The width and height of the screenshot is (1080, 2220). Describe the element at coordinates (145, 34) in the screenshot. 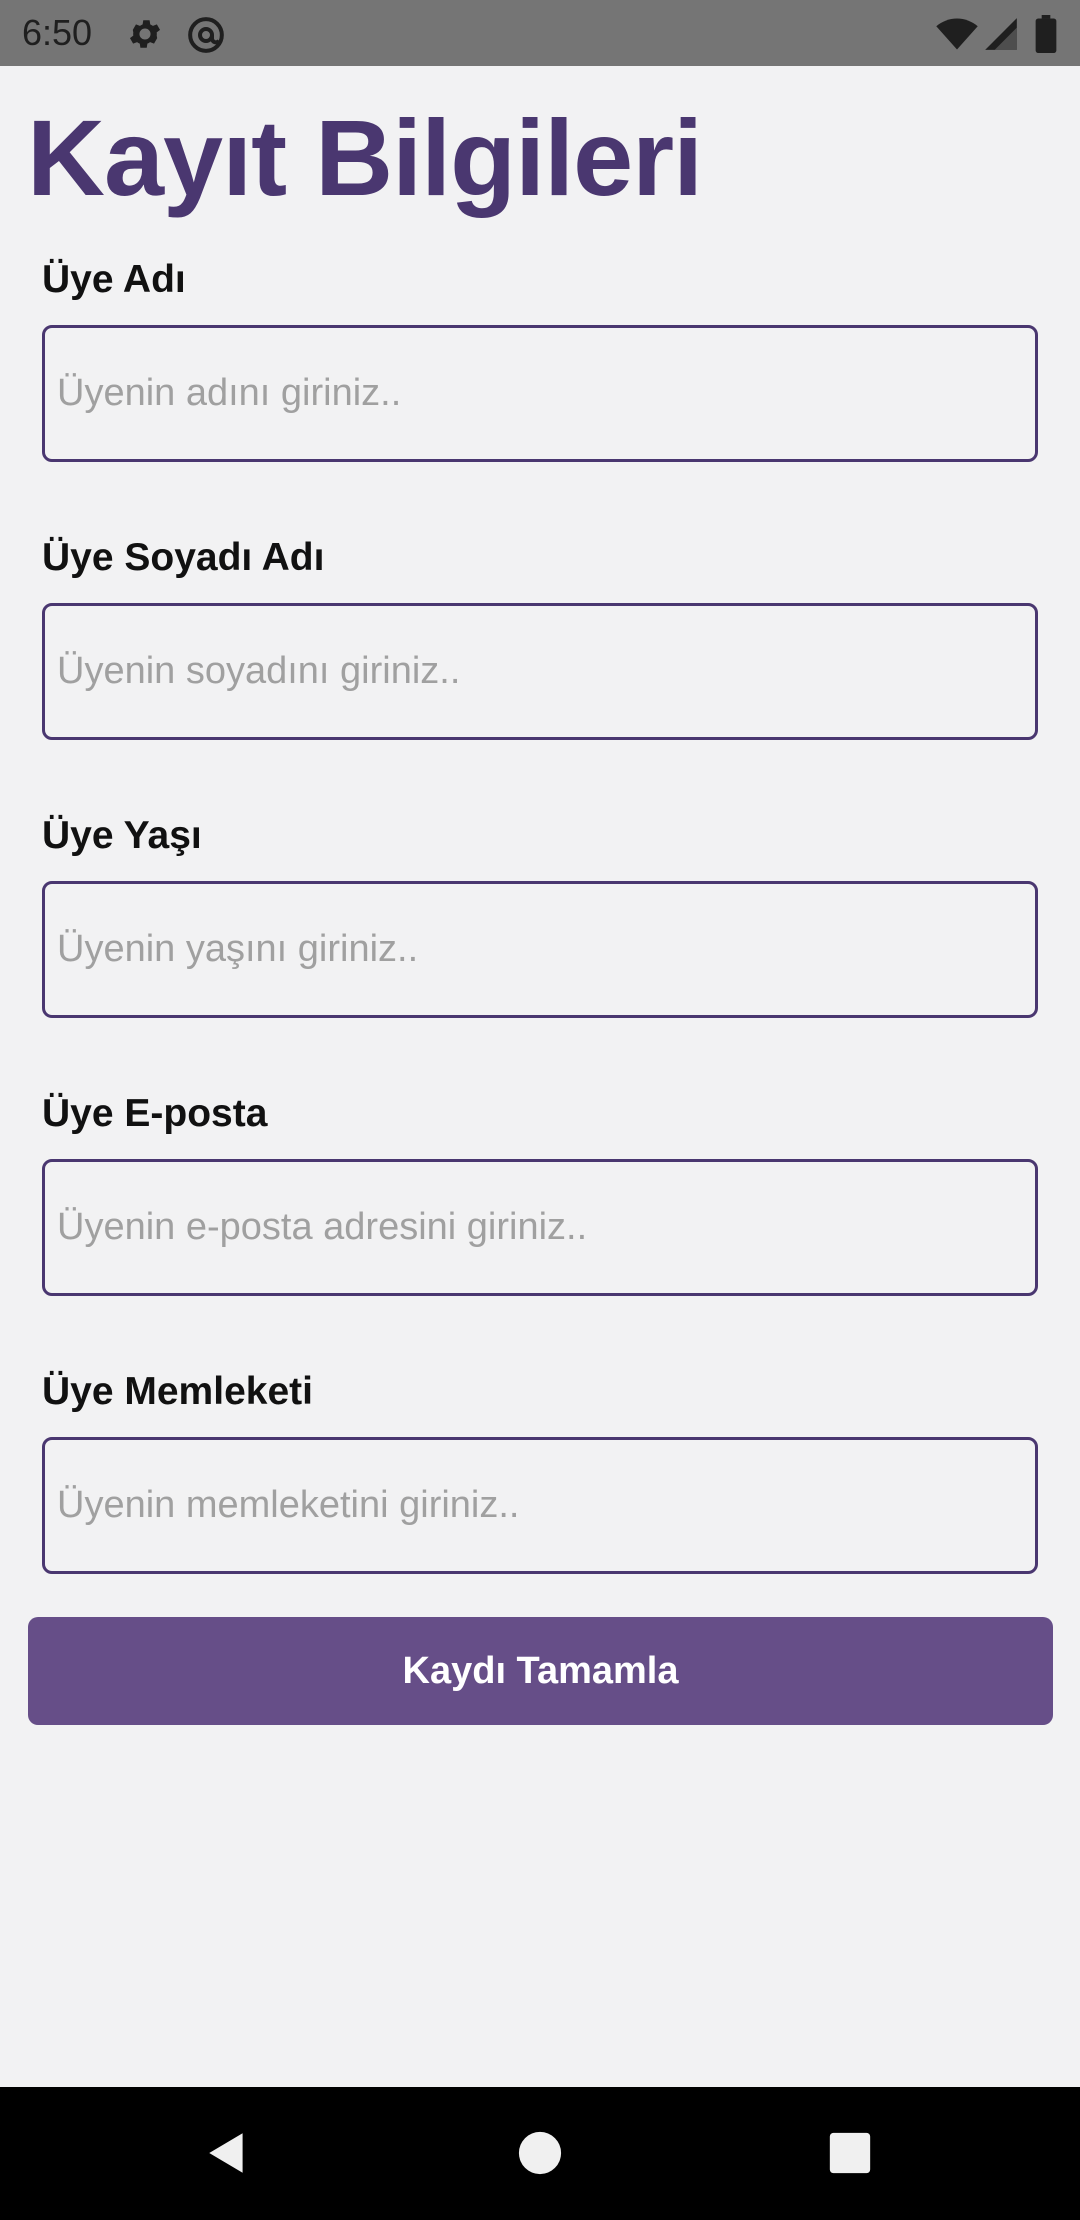

I see `settings-icon` at that location.